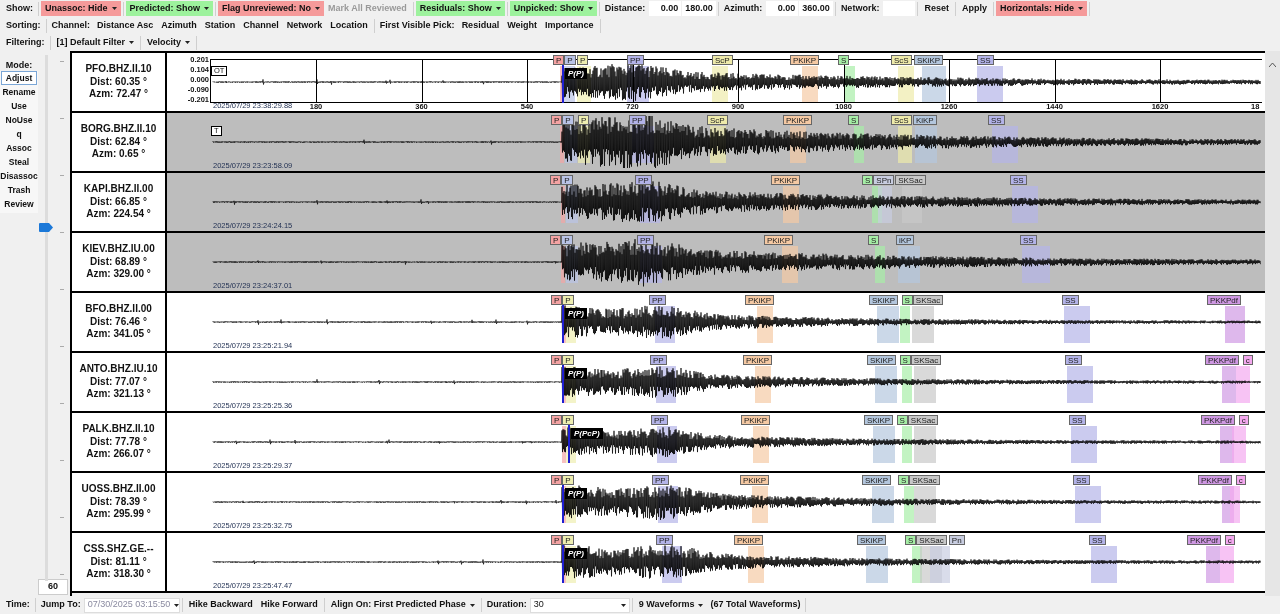 Image resolution: width=1280 pixels, height=614 pixels. Describe the element at coordinates (19, 106) in the screenshot. I see `mode-button: Use` at that location.